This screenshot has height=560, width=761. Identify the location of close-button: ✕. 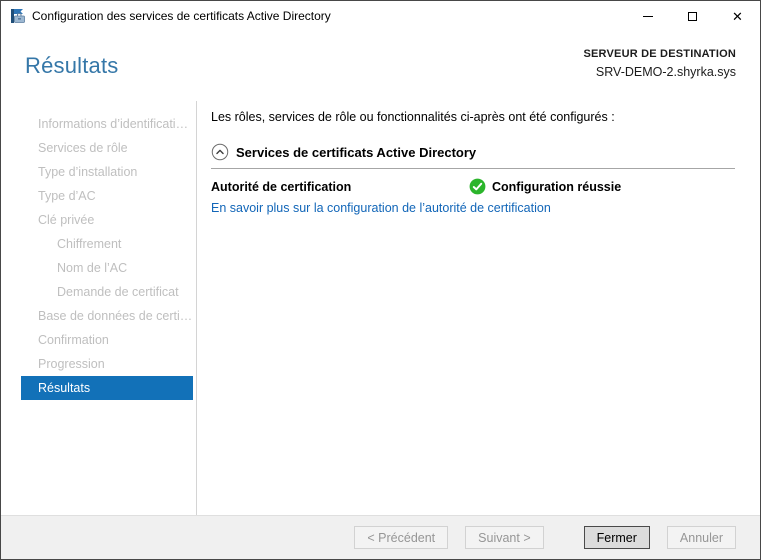
(737, 16).